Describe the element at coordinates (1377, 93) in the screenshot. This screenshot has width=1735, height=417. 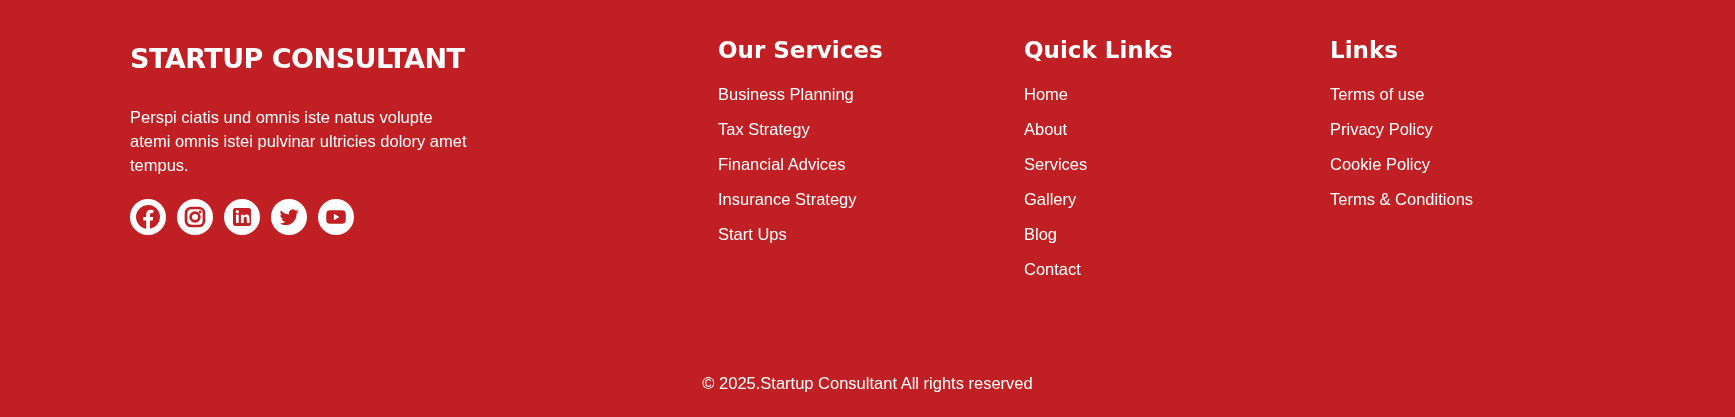
I see `footer-link: Terms of use` at that location.